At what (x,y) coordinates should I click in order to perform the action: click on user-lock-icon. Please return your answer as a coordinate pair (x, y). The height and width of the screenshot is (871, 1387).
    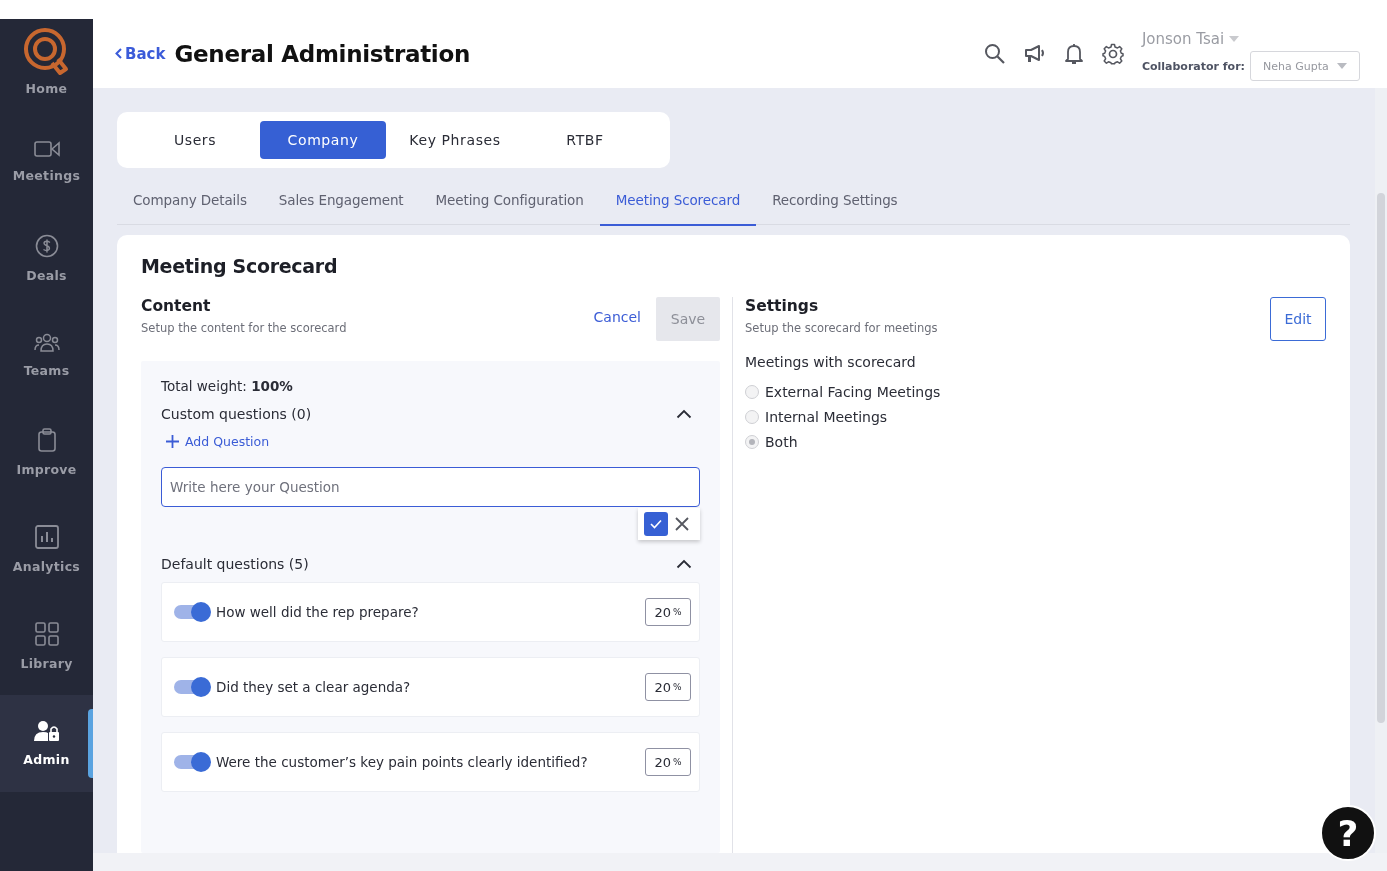
    Looking at the image, I should click on (46, 731).